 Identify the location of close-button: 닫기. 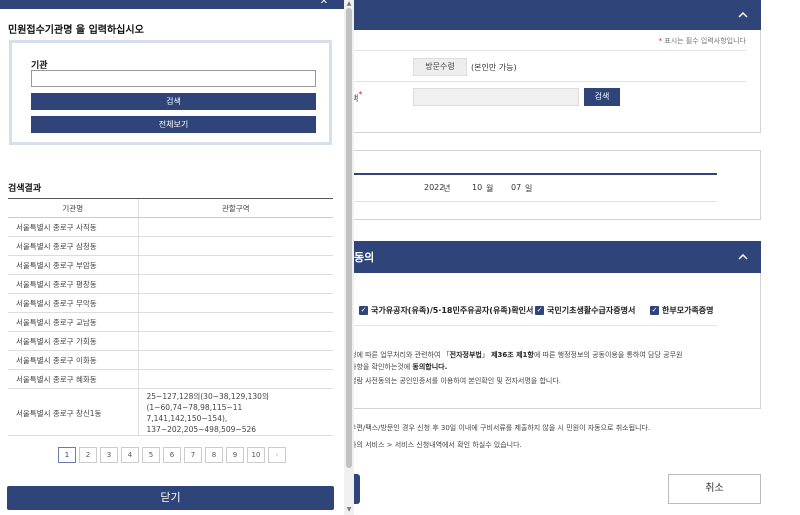
(170, 498).